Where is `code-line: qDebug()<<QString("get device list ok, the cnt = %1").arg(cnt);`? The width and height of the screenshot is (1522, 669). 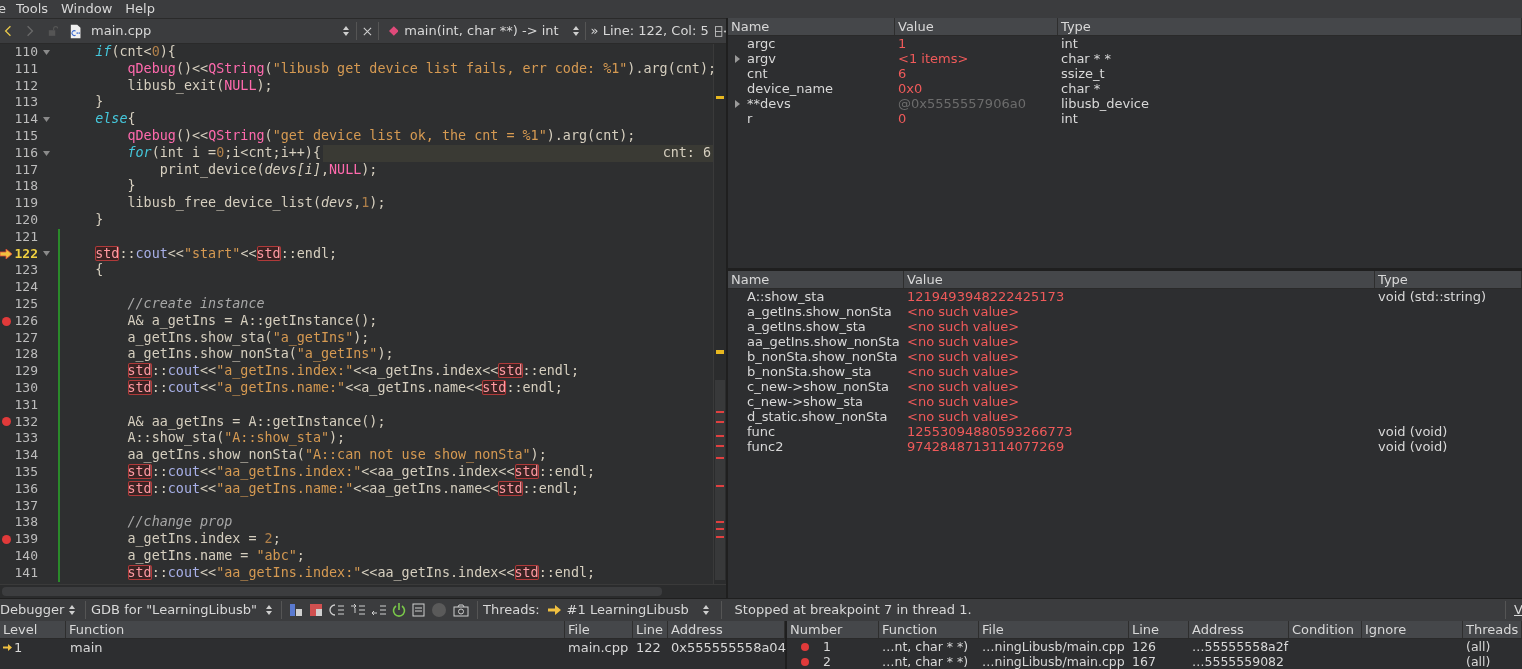 code-line: qDebug()<<QString("get device list ok, the cnt = %1").arg(cnt); is located at coordinates (381, 136).